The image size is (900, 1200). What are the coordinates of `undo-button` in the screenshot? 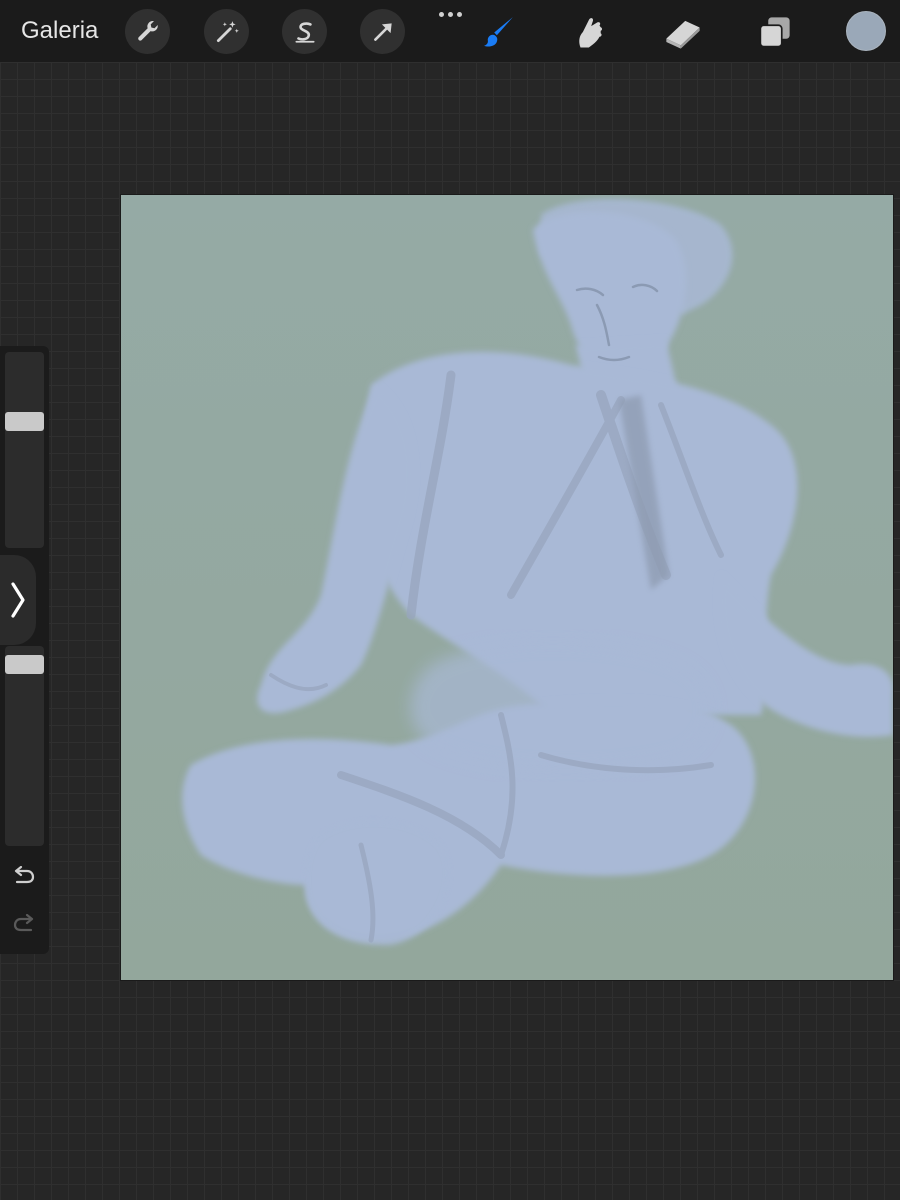 It's located at (24, 876).